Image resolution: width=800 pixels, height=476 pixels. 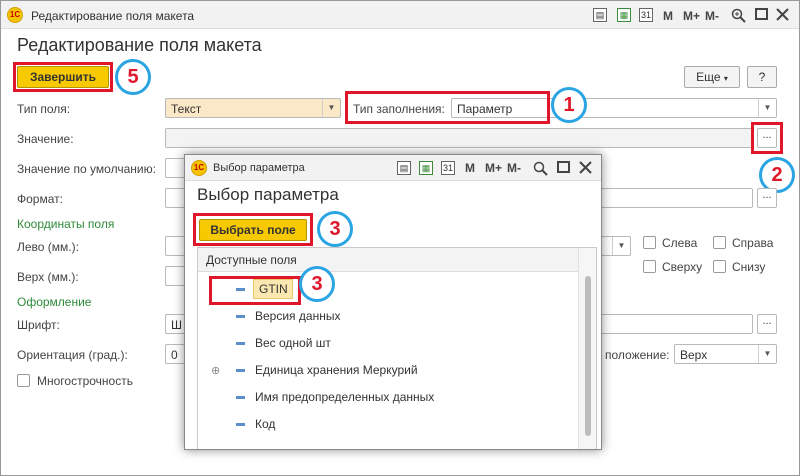 What do you see at coordinates (447, 107) in the screenshot?
I see `highlight-fill-type` at bounding box center [447, 107].